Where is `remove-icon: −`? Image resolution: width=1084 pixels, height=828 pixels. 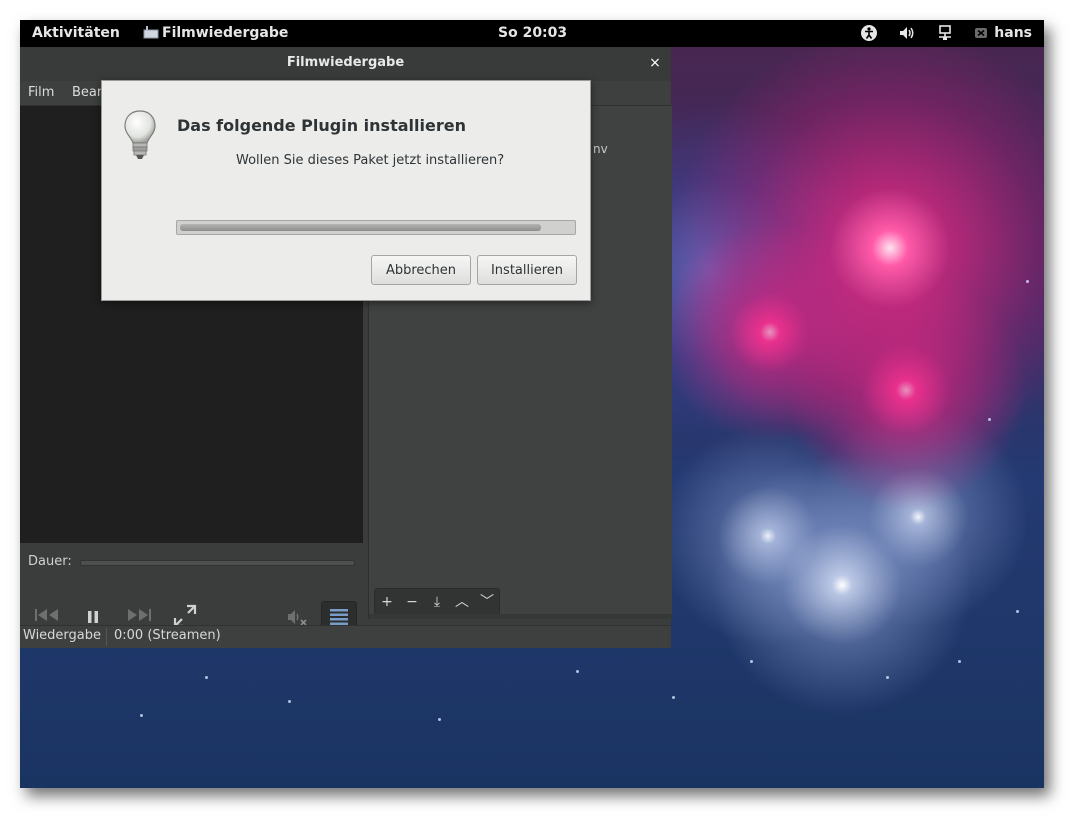 remove-icon: − is located at coordinates (412, 602).